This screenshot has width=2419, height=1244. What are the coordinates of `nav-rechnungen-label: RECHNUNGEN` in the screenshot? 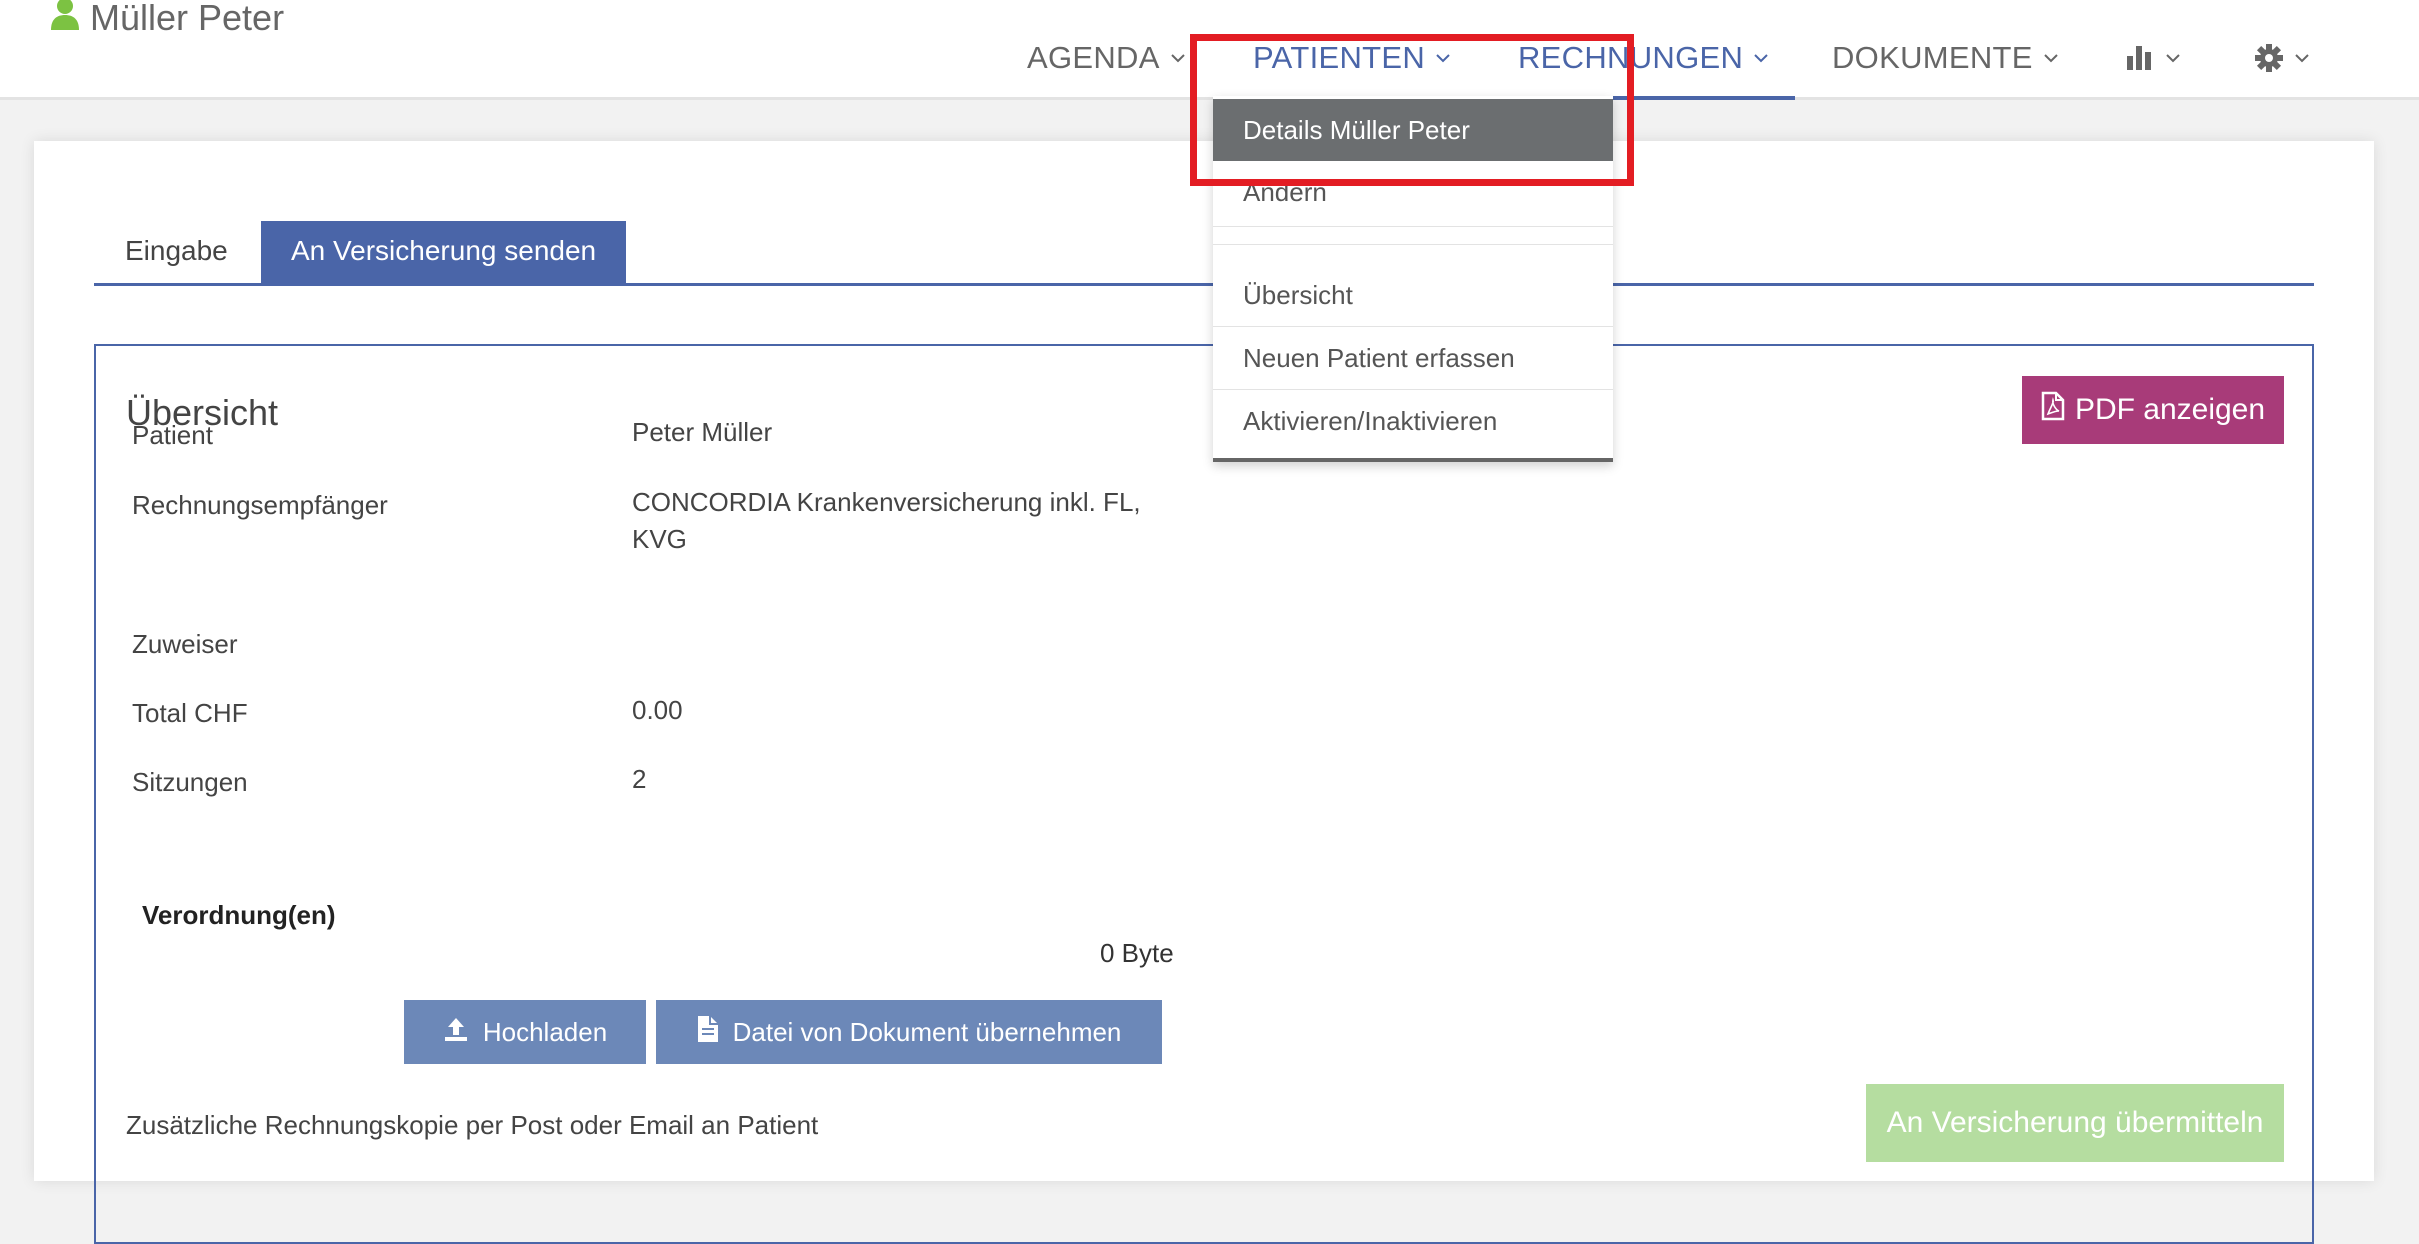 It's located at (1631, 57).